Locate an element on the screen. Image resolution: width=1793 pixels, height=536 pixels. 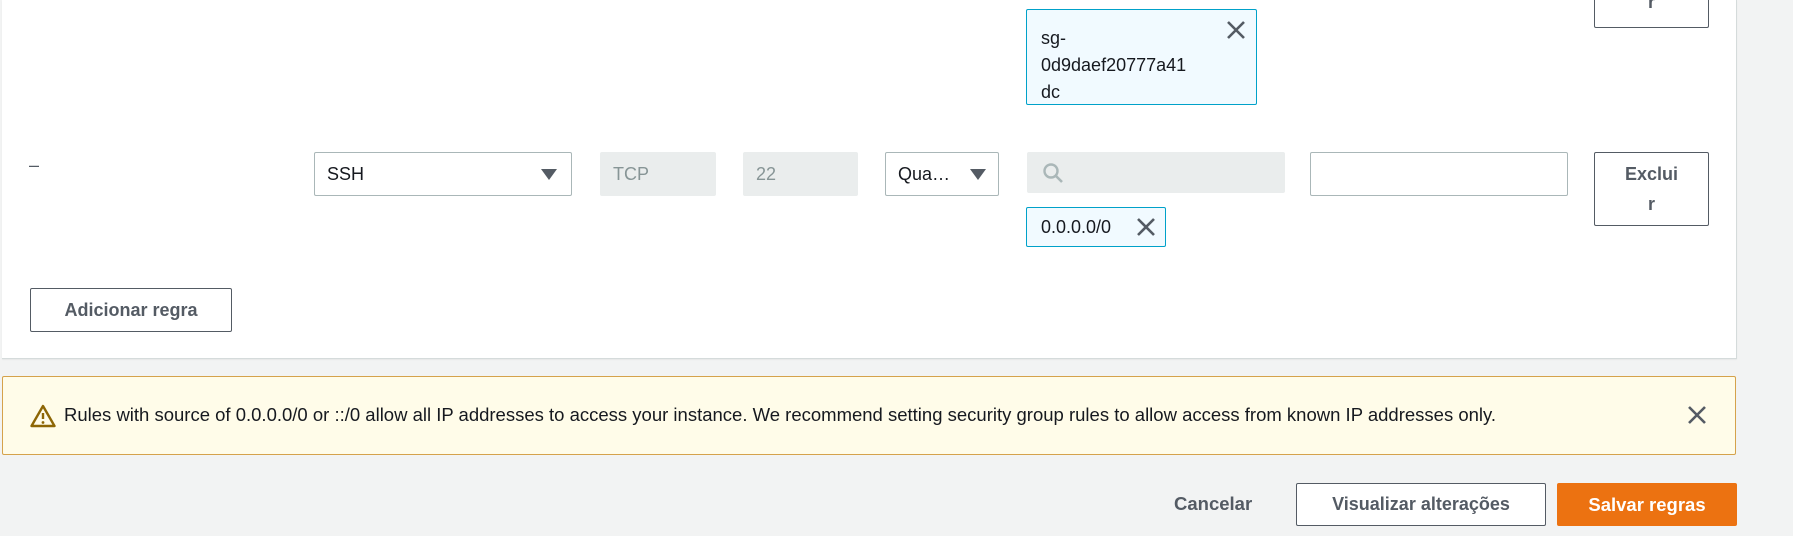
save-rules-button: Salvar regras is located at coordinates (1647, 504).